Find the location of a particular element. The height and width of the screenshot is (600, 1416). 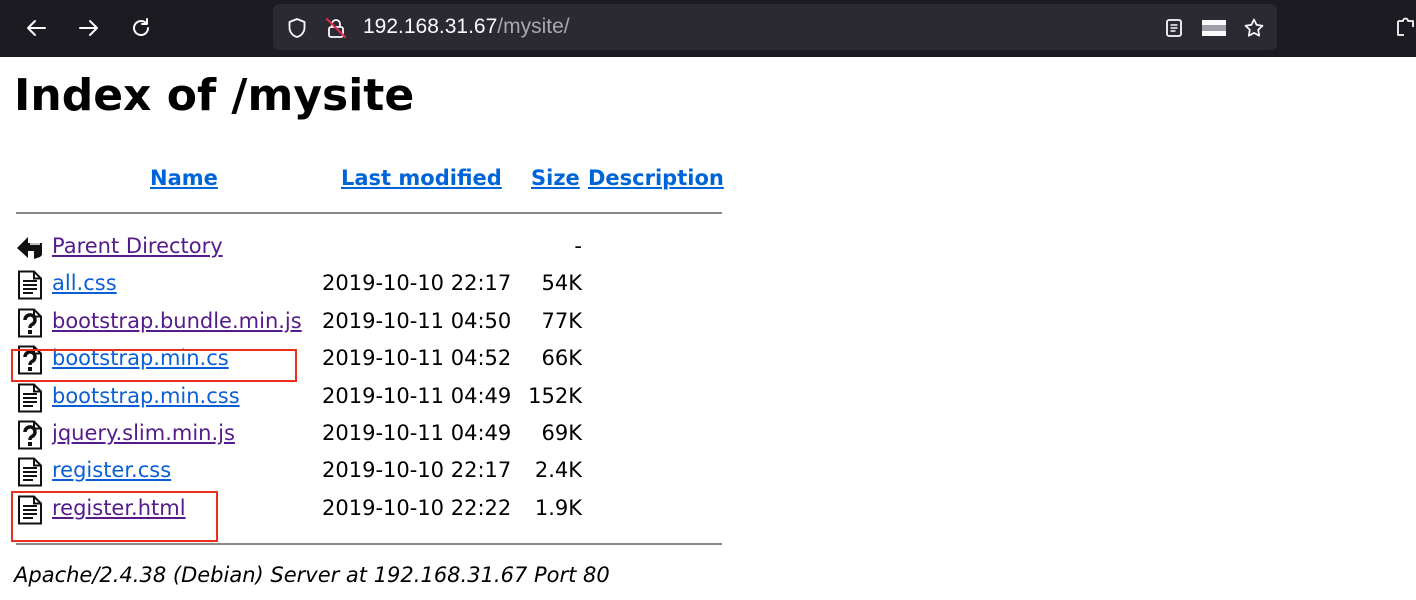

reader-view-icon is located at coordinates (1174, 28).